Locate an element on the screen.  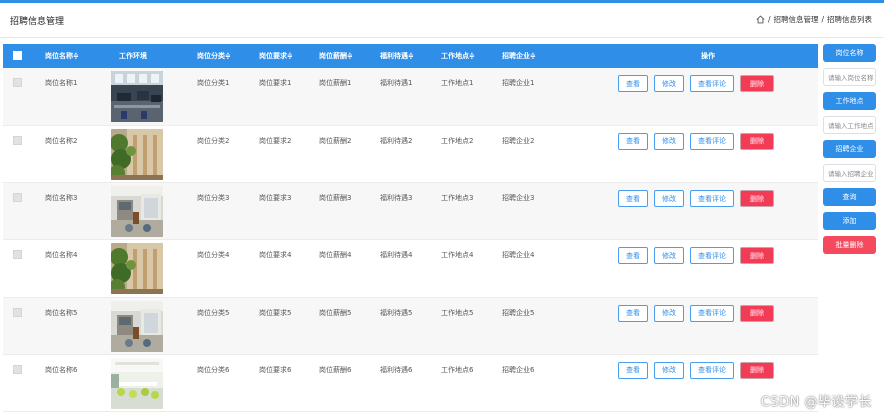
cell-salary: 岗位薪酬2 is located at coordinates (335, 140).